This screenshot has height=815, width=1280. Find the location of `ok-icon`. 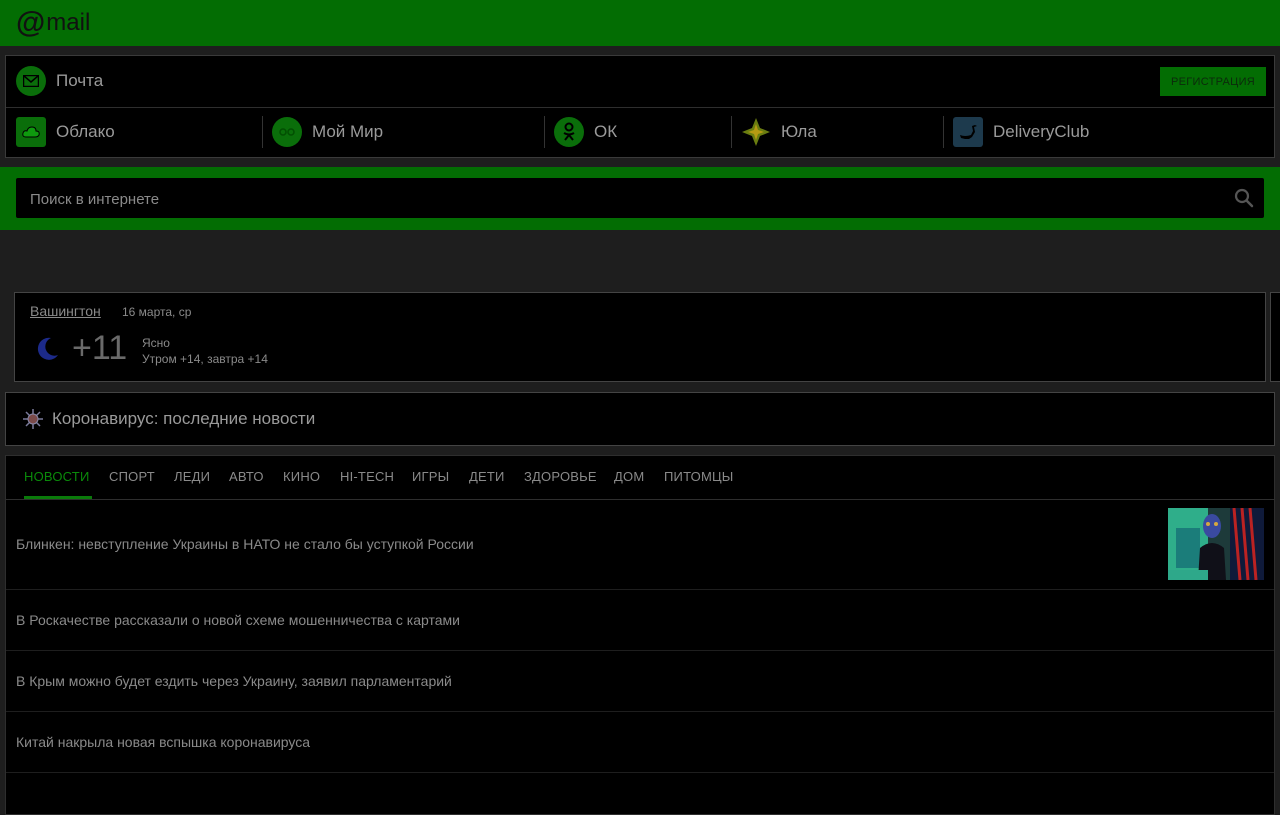

ok-icon is located at coordinates (569, 132).